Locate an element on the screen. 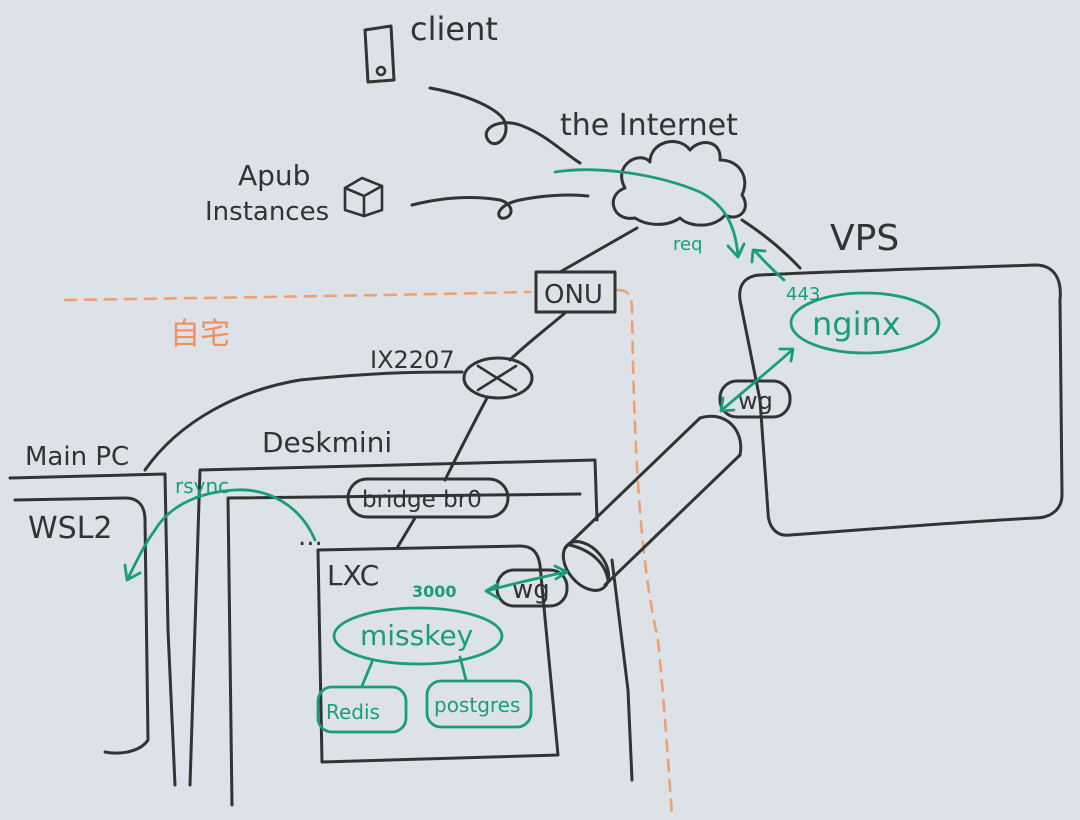 This screenshot has width=1080, height=820. port-443-label: 443 is located at coordinates (803, 294).